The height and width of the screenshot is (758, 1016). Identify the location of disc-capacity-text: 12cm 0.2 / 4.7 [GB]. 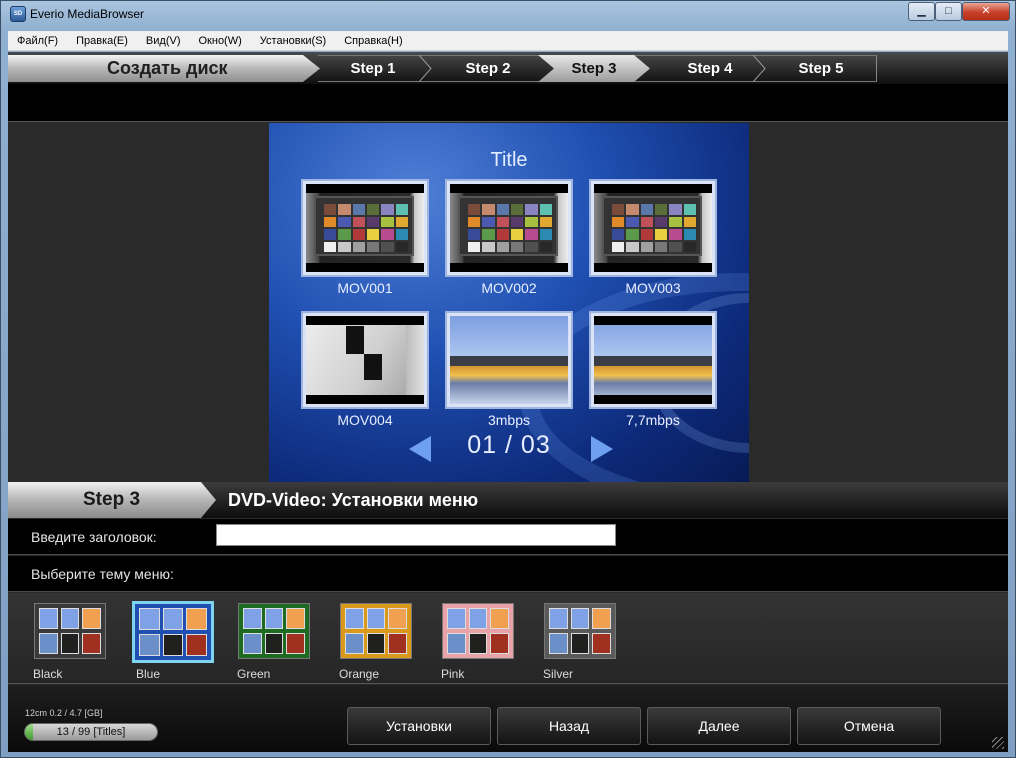
(64, 713).